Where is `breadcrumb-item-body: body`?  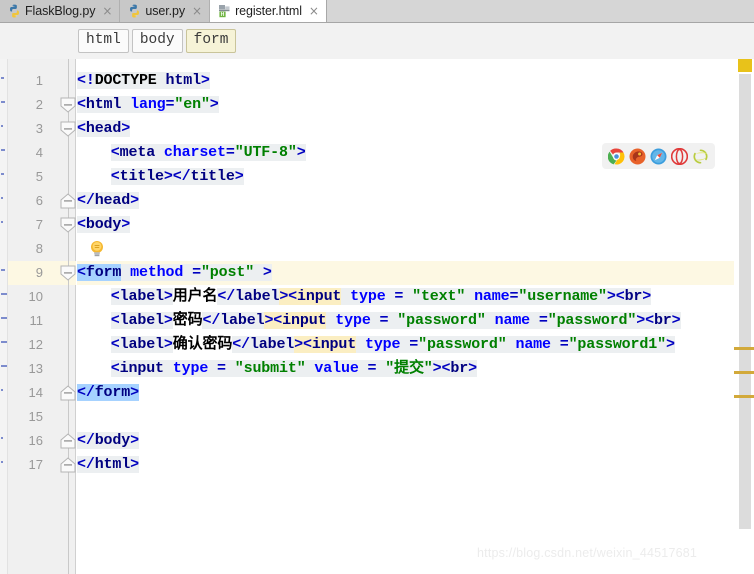
breadcrumb-item-body: body is located at coordinates (157, 41).